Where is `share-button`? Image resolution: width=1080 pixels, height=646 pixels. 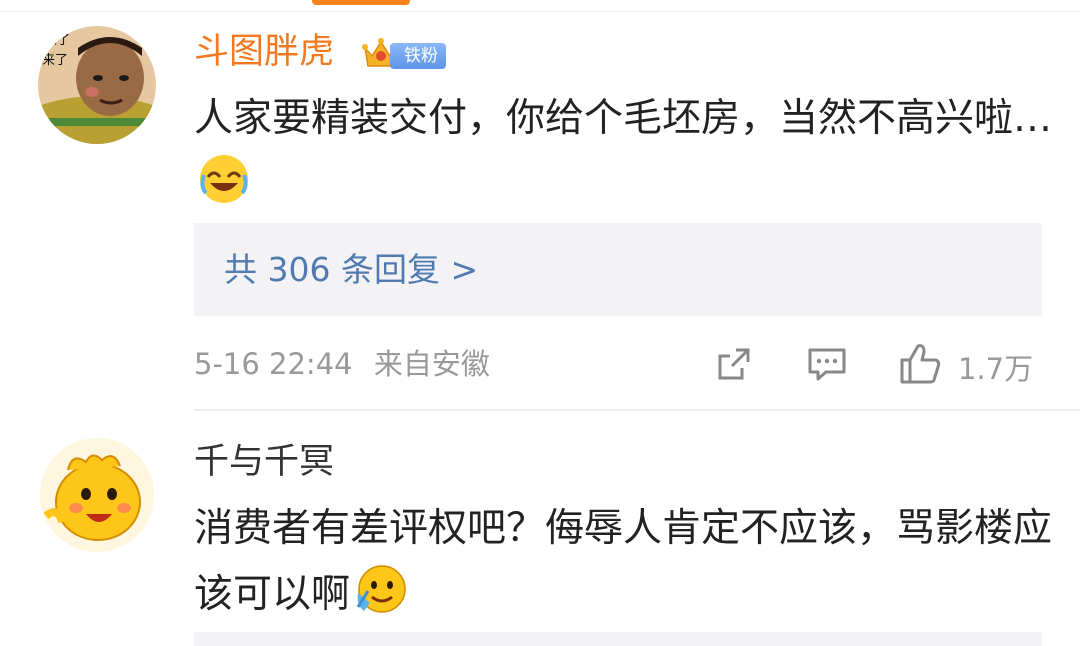
share-button is located at coordinates (734, 367).